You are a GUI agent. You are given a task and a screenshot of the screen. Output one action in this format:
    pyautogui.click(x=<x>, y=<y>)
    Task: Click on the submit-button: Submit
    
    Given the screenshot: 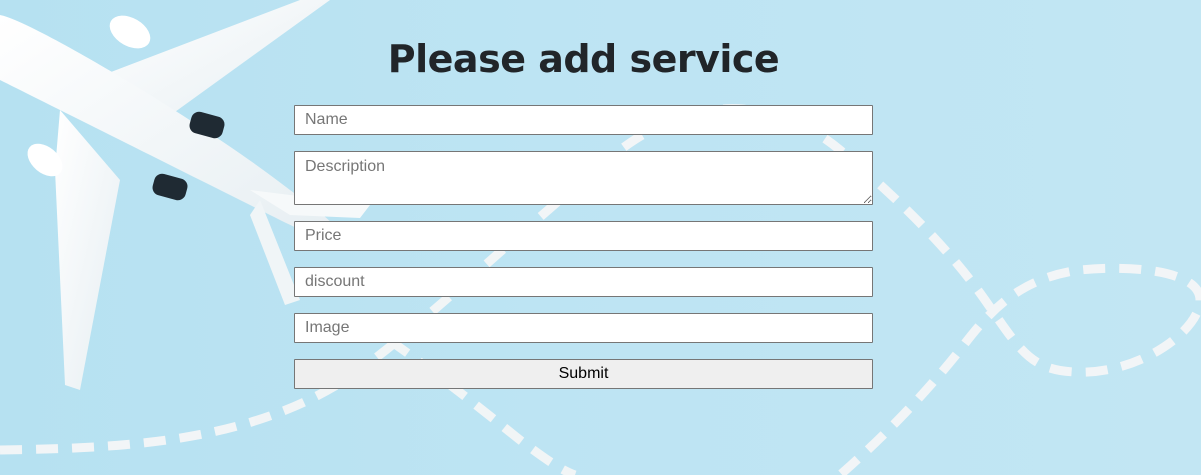 What is the action you would take?
    pyautogui.click(x=583, y=374)
    